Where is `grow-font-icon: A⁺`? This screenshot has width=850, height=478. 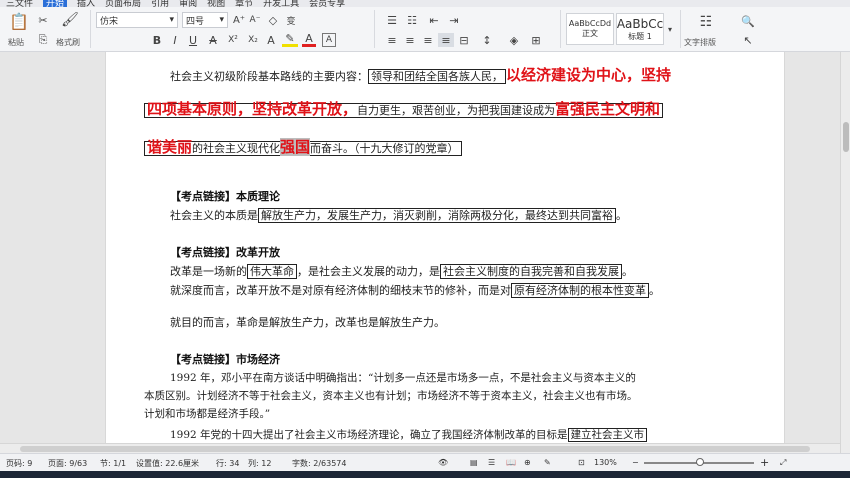 grow-font-icon: A⁺ is located at coordinates (239, 20).